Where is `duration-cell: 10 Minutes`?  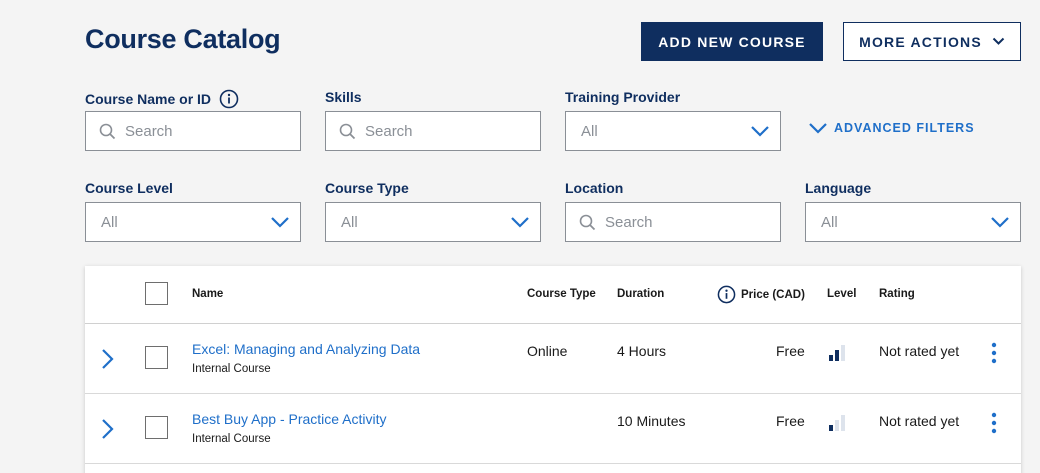
duration-cell: 10 Minutes is located at coordinates (651, 421).